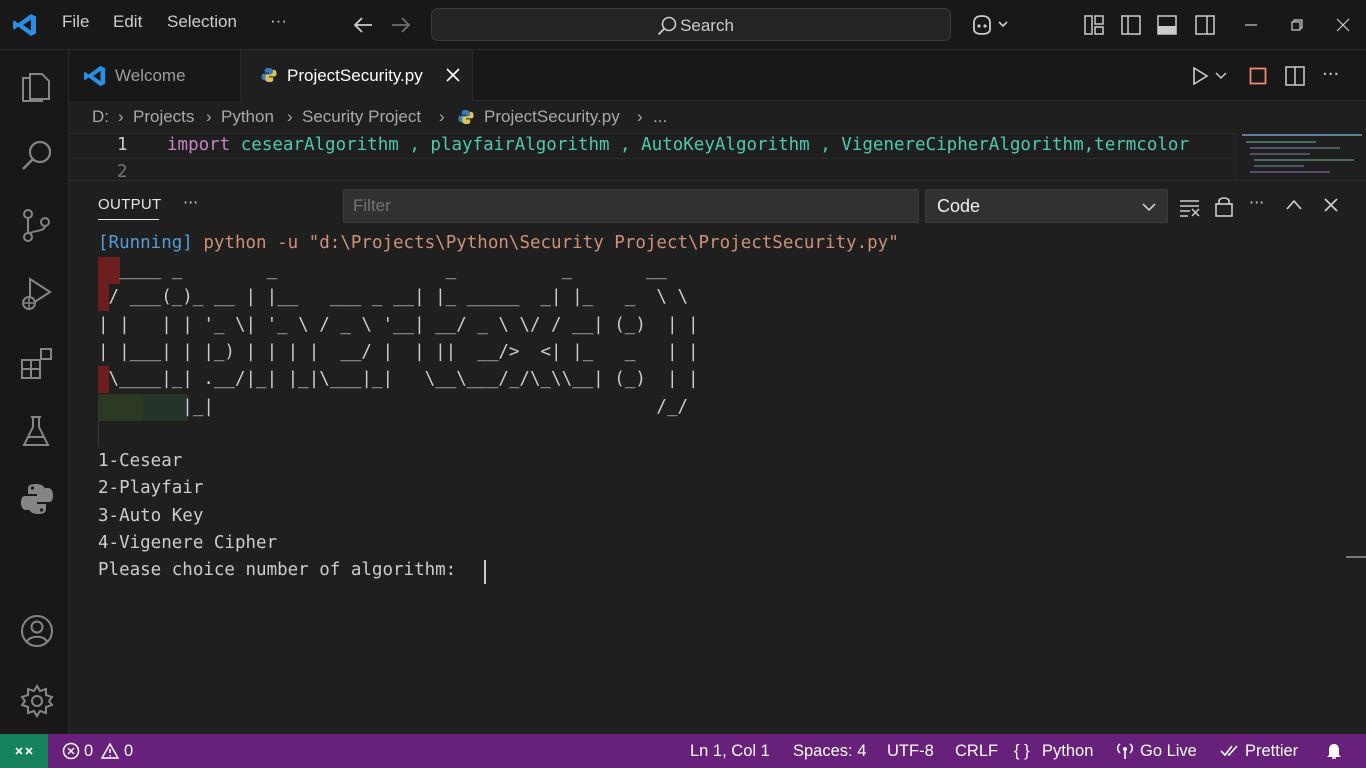 This screenshot has height=768, width=1366. What do you see at coordinates (163, 117) in the screenshot?
I see `breadcrumb-projects: Projects` at bounding box center [163, 117].